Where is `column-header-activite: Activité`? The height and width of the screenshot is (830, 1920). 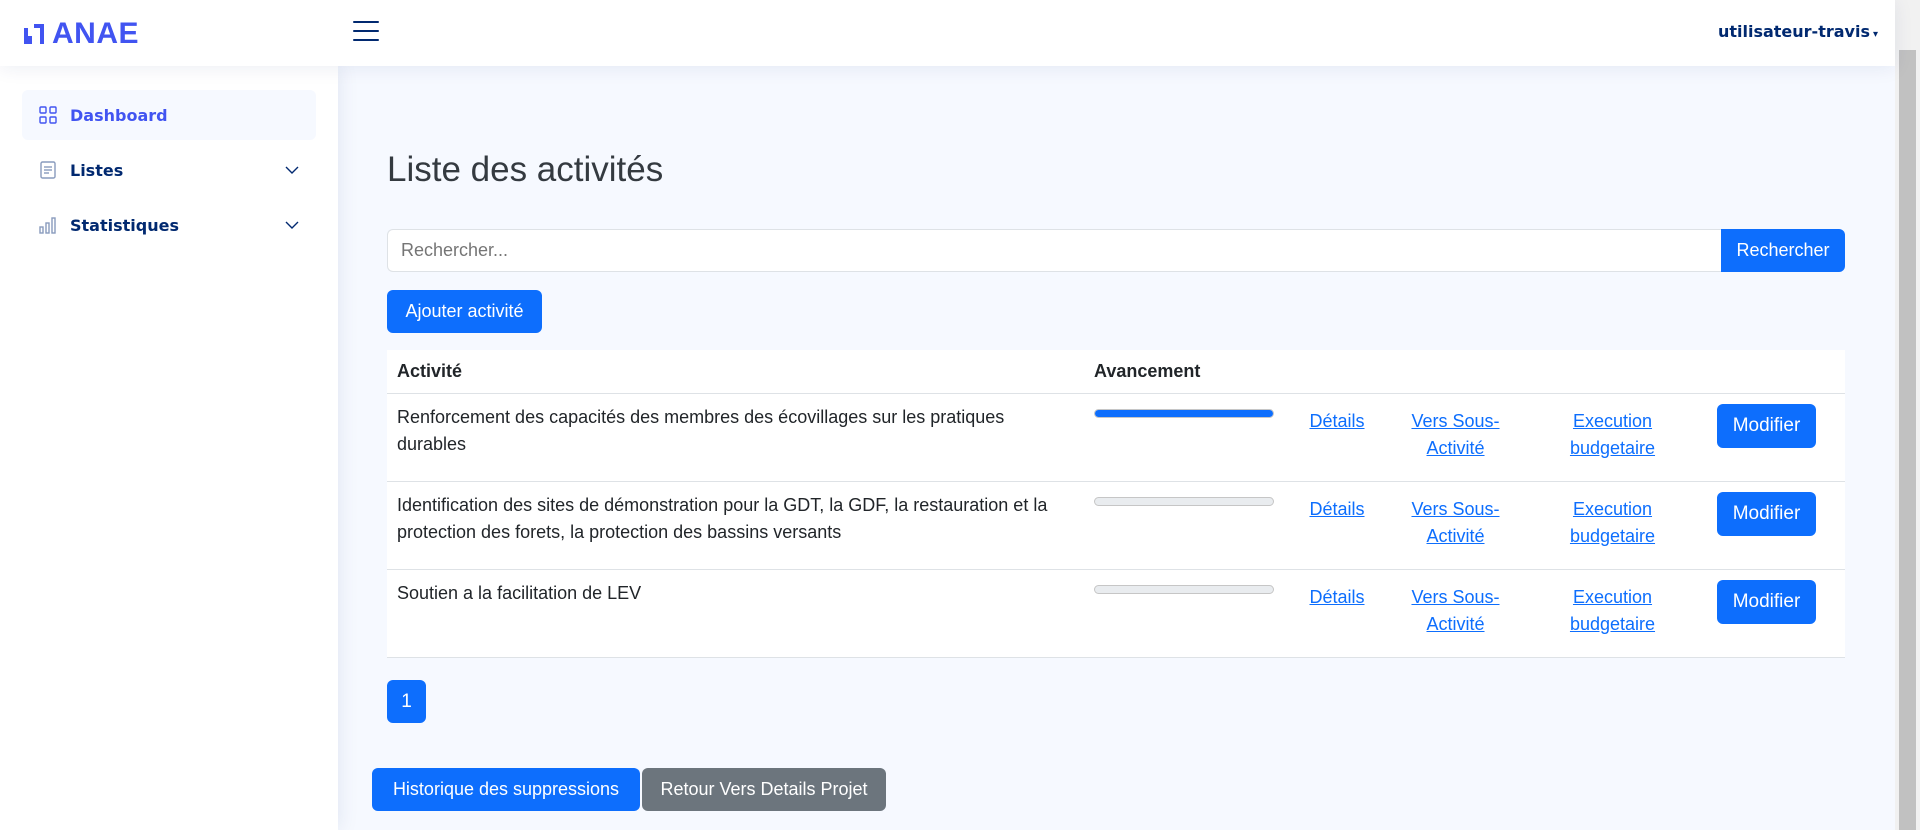 column-header-activite: Activité is located at coordinates (430, 371).